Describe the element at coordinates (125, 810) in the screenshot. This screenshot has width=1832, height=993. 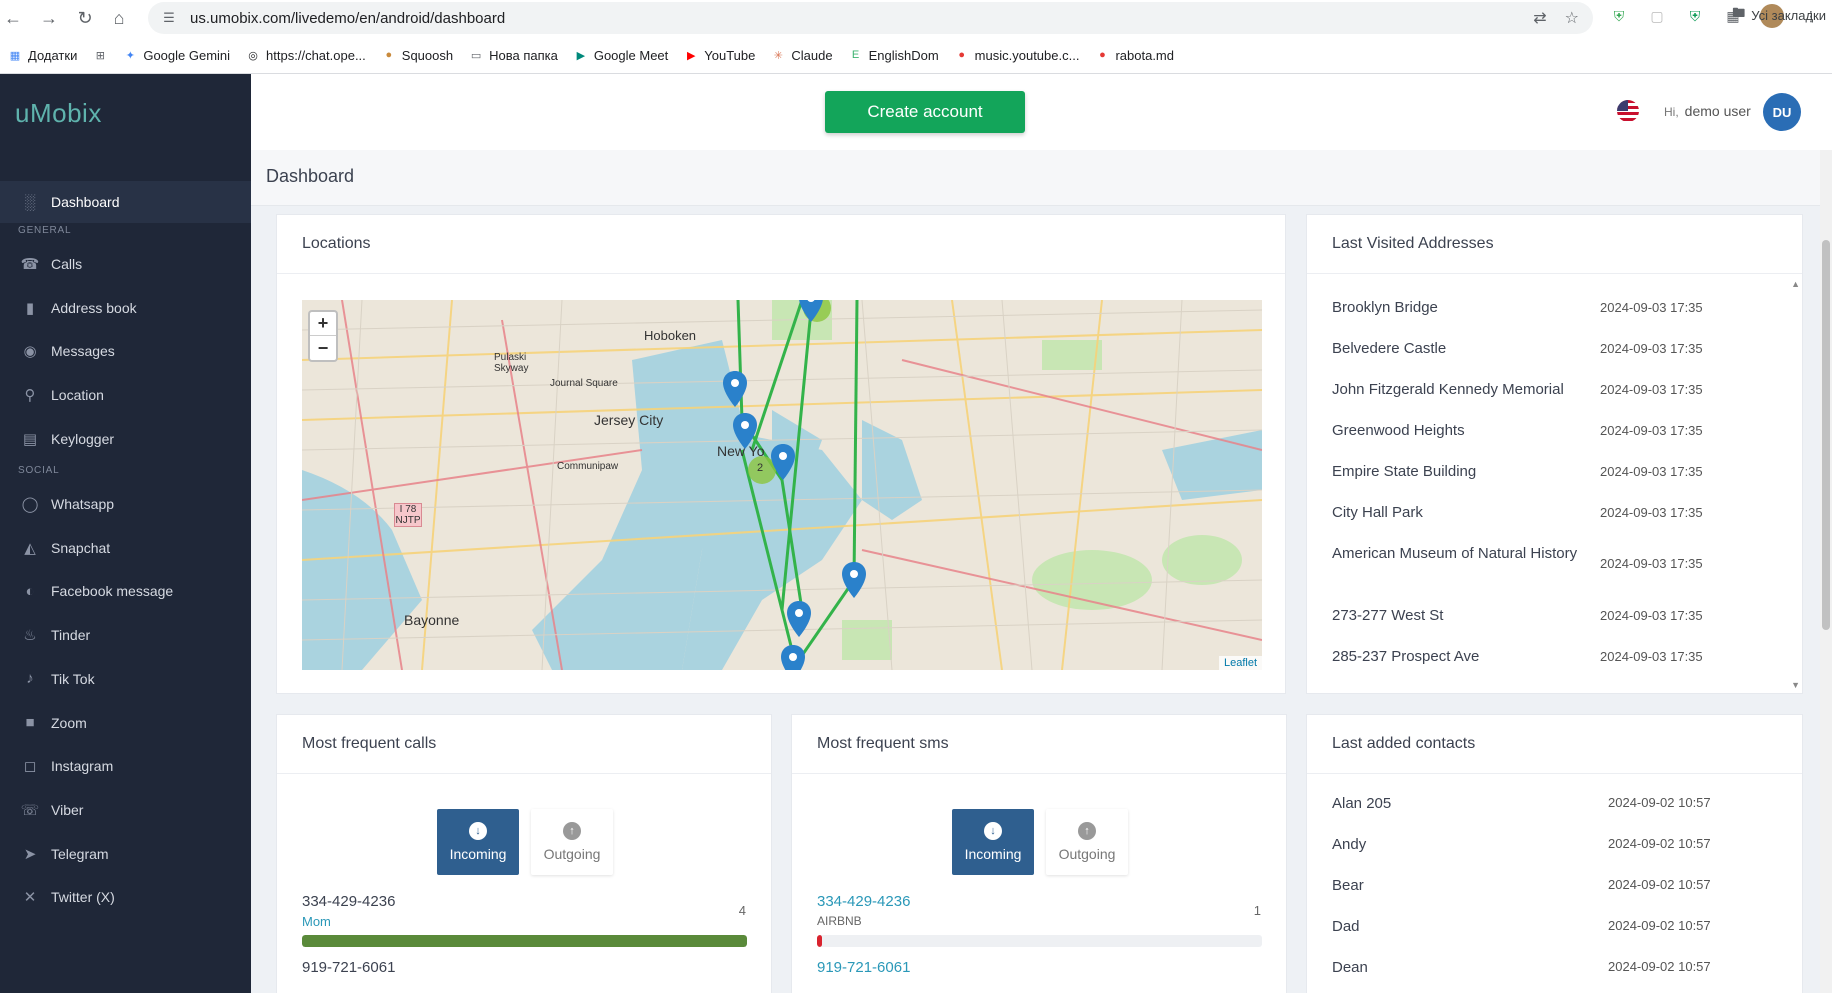
I see `sidebar-item-viber: ☏ Viber` at that location.